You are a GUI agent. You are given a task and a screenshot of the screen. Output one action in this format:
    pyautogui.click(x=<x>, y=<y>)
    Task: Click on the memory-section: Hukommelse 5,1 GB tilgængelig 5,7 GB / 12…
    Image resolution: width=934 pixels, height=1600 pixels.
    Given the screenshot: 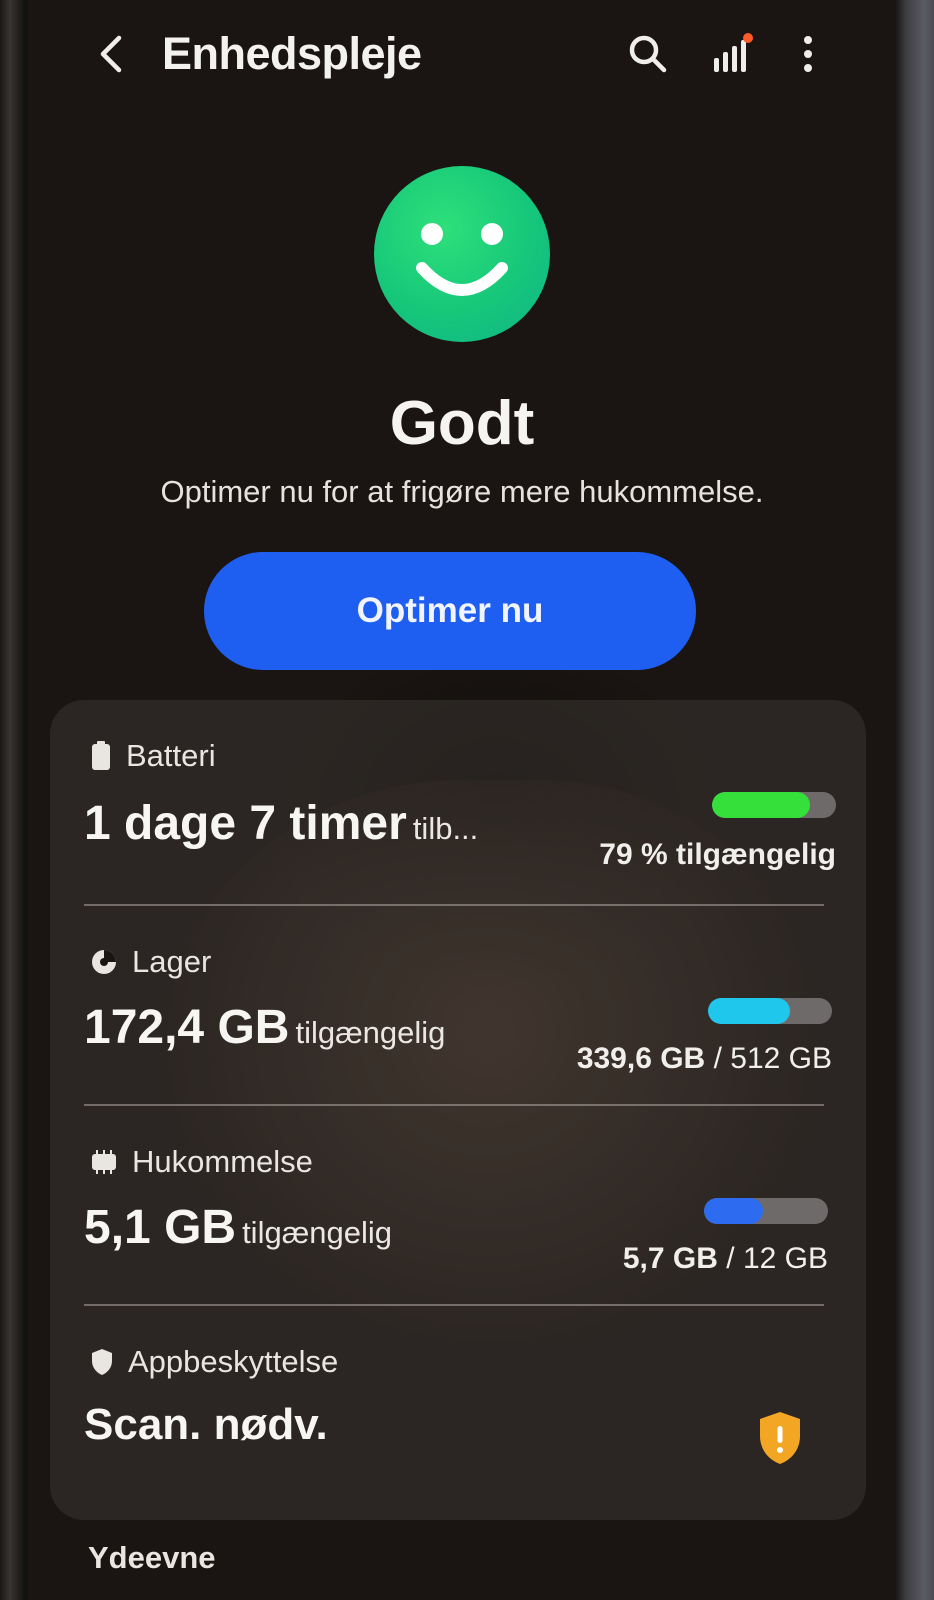 What is the action you would take?
    pyautogui.click(x=458, y=1220)
    